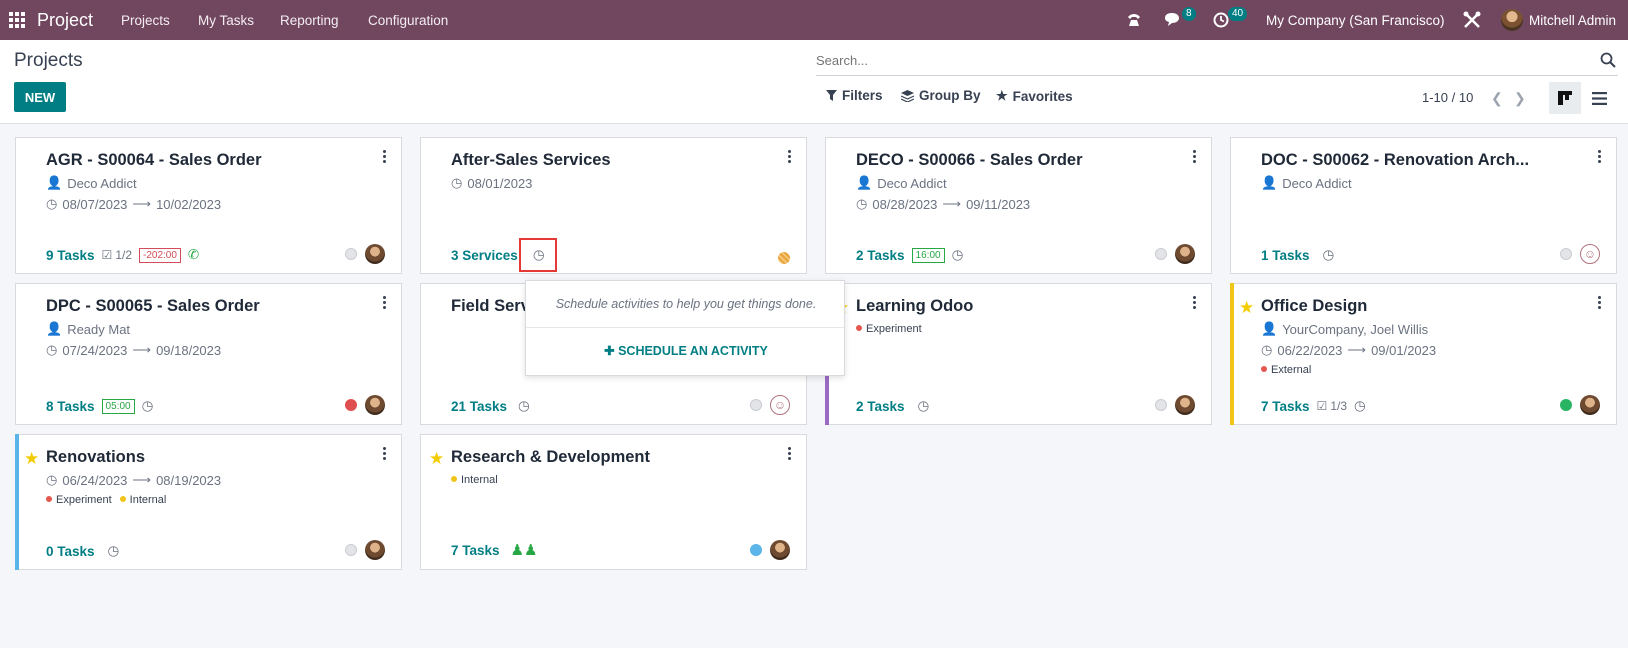 This screenshot has width=1628, height=648. What do you see at coordinates (1134, 20) in the screenshot?
I see `phone-icon` at bounding box center [1134, 20].